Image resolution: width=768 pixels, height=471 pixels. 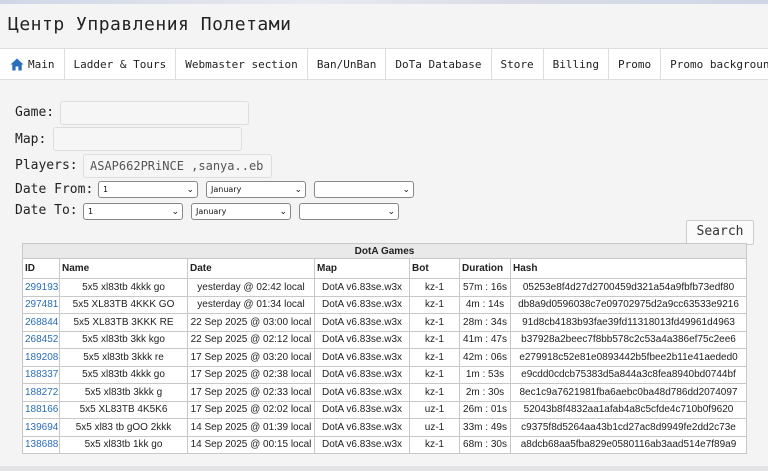 What do you see at coordinates (133, 211) in the screenshot?
I see `to-day-select: 1 ⌄` at bounding box center [133, 211].